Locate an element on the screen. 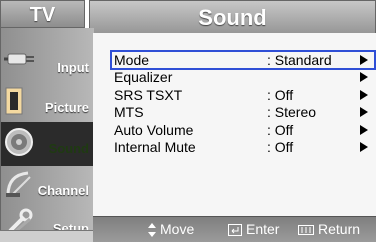 This screenshot has height=242, width=376. menu-item-label: SRS TSXT is located at coordinates (148, 95).